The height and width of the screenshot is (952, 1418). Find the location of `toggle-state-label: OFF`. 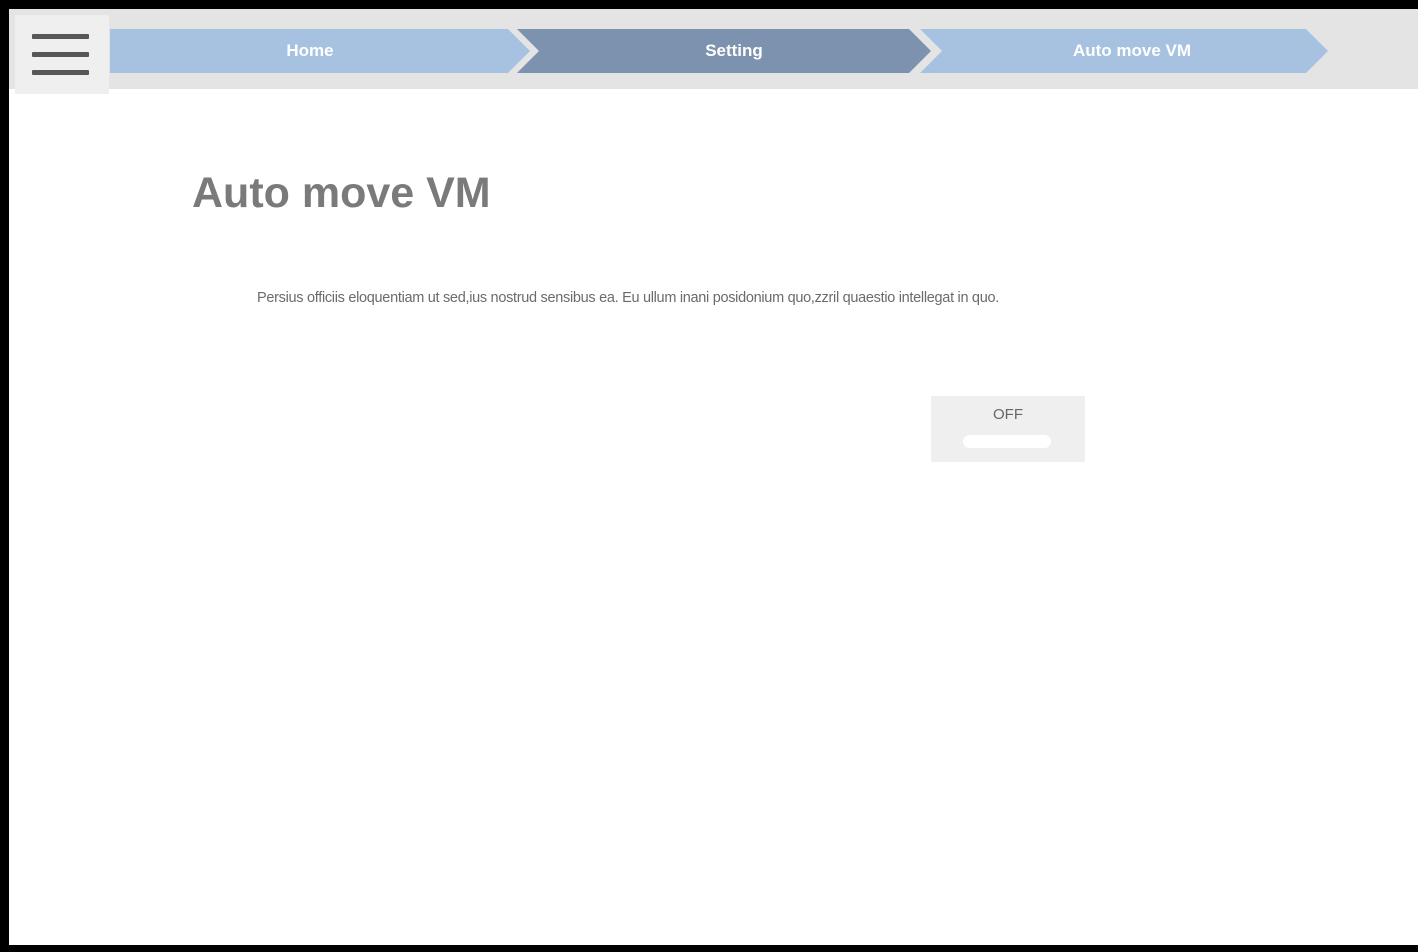

toggle-state-label: OFF is located at coordinates (1008, 414).